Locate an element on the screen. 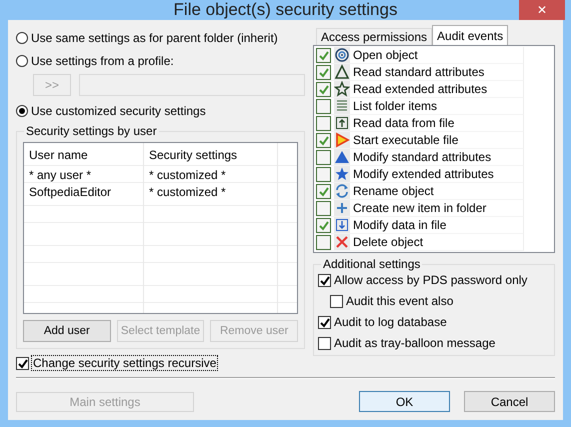 The image size is (571, 427). column-header: User name is located at coordinates (84, 154).